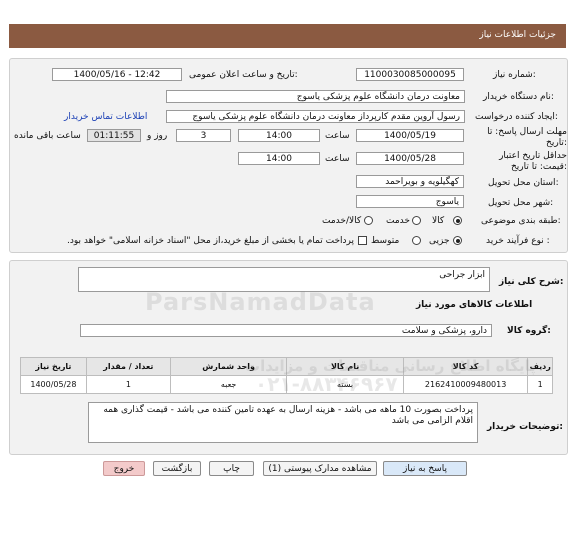  Describe the element at coordinates (525, 427) in the screenshot. I see `buyer-notes-label: توضیحات خریدار:` at that location.